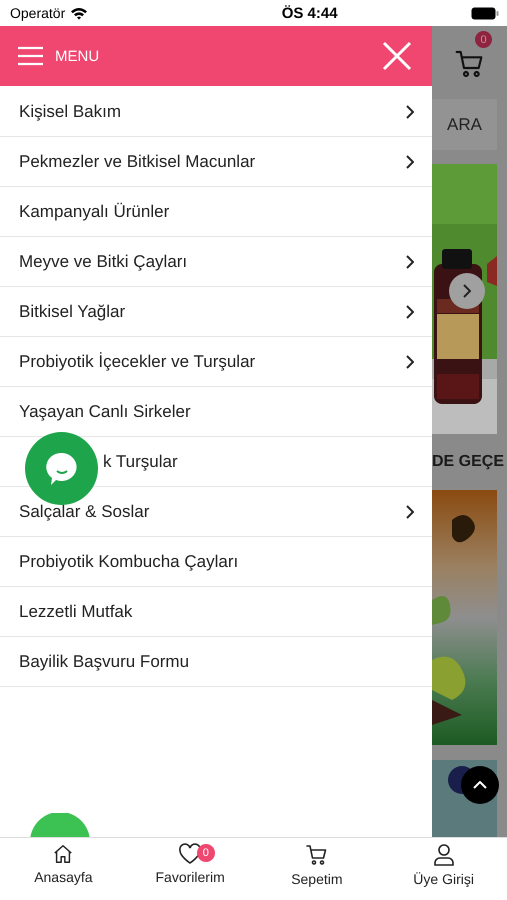 Image resolution: width=507 pixels, height=900 pixels. Describe the element at coordinates (316, 855) in the screenshot. I see `cart-icon` at that location.